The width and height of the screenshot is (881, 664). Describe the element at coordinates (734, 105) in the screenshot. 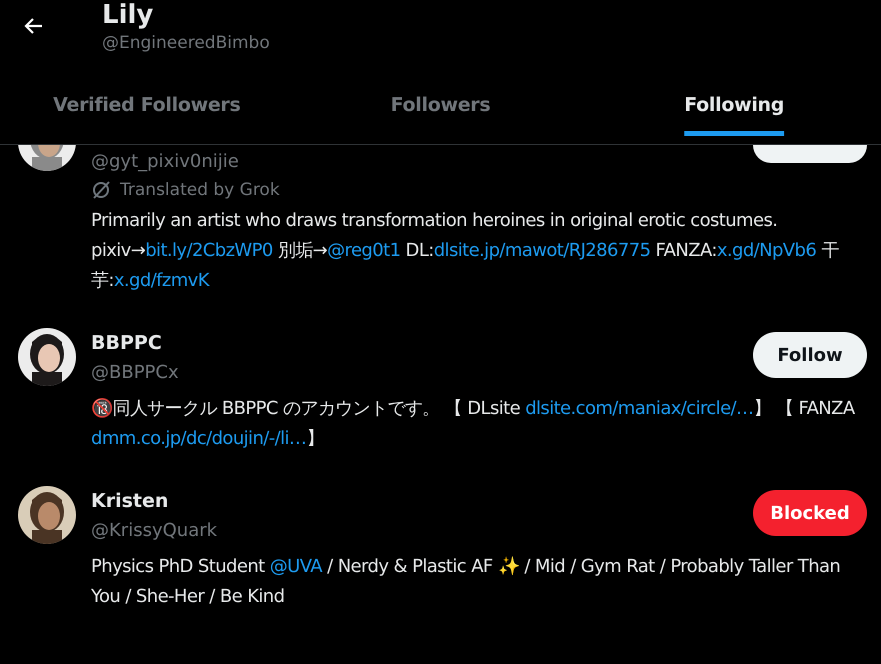

I see `tab: Following` at that location.